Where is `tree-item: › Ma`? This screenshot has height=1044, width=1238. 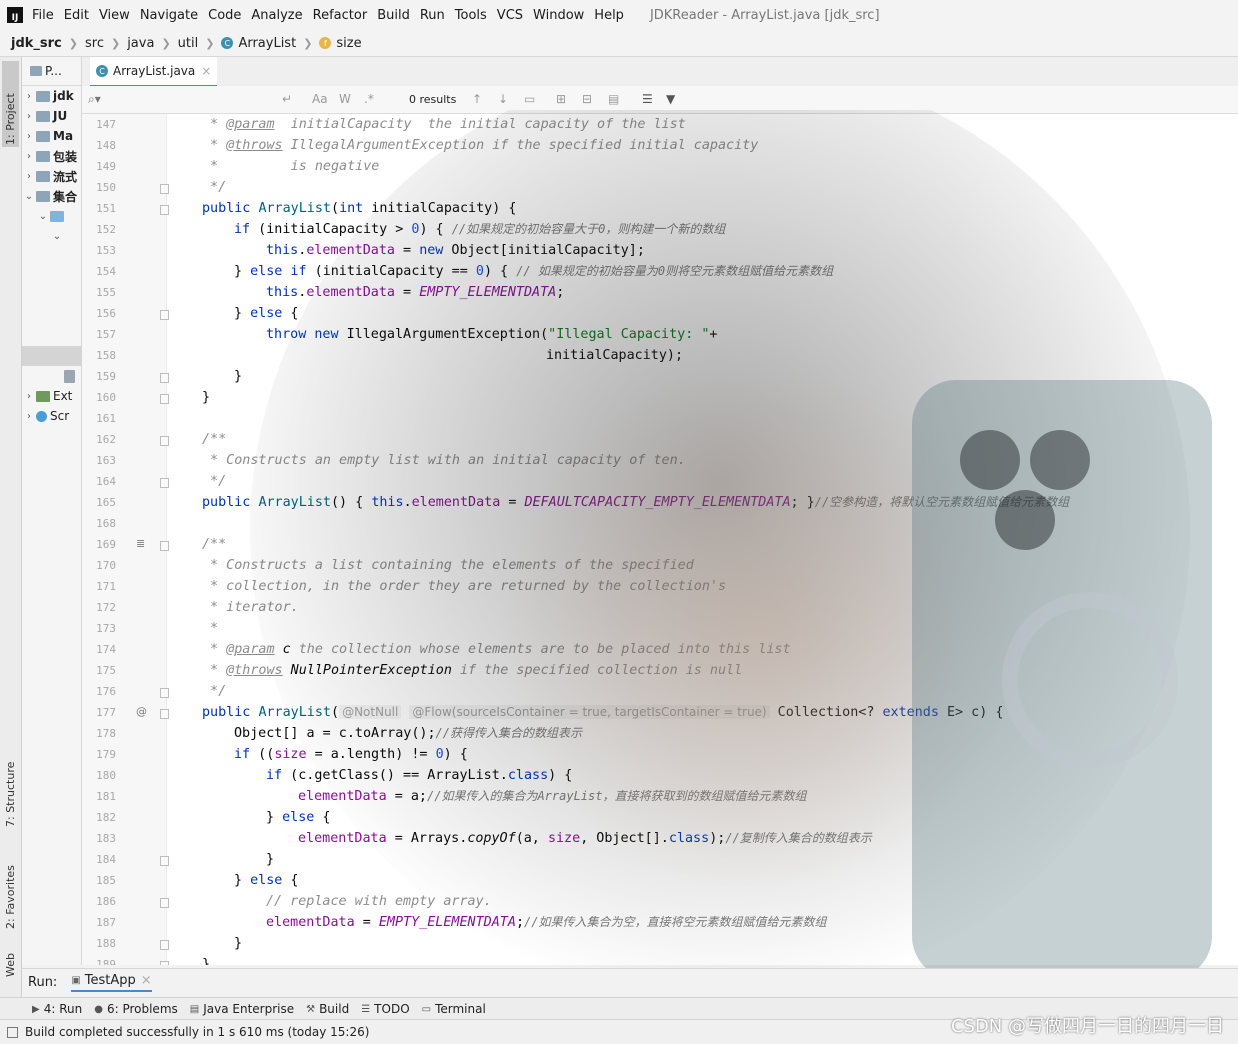 tree-item: › Ma is located at coordinates (51, 136).